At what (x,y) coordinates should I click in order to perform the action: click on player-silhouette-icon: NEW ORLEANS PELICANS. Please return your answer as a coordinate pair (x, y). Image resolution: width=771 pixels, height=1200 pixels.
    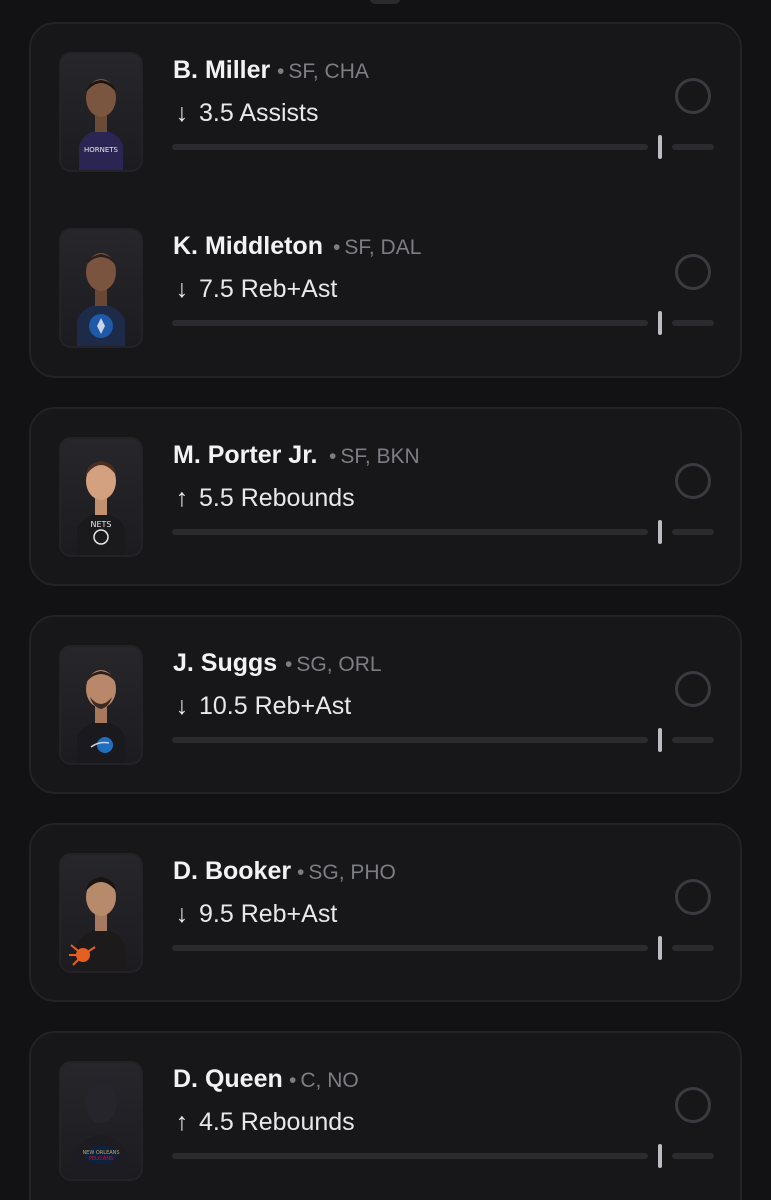
    Looking at the image, I should click on (101, 1131).